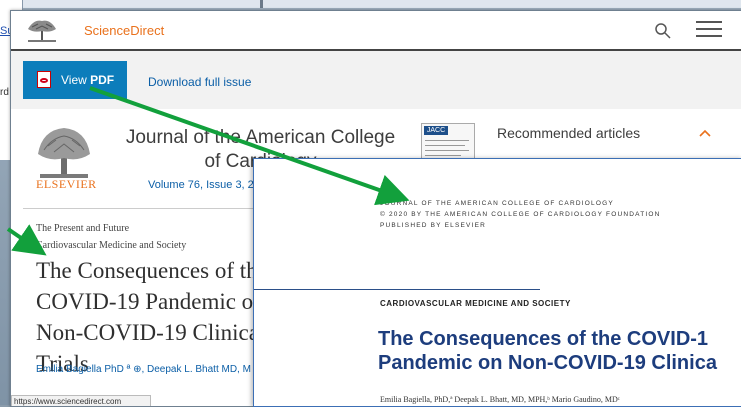  What do you see at coordinates (111, 245) in the screenshot?
I see `article-section: Cardiovascular Medicine and Society` at bounding box center [111, 245].